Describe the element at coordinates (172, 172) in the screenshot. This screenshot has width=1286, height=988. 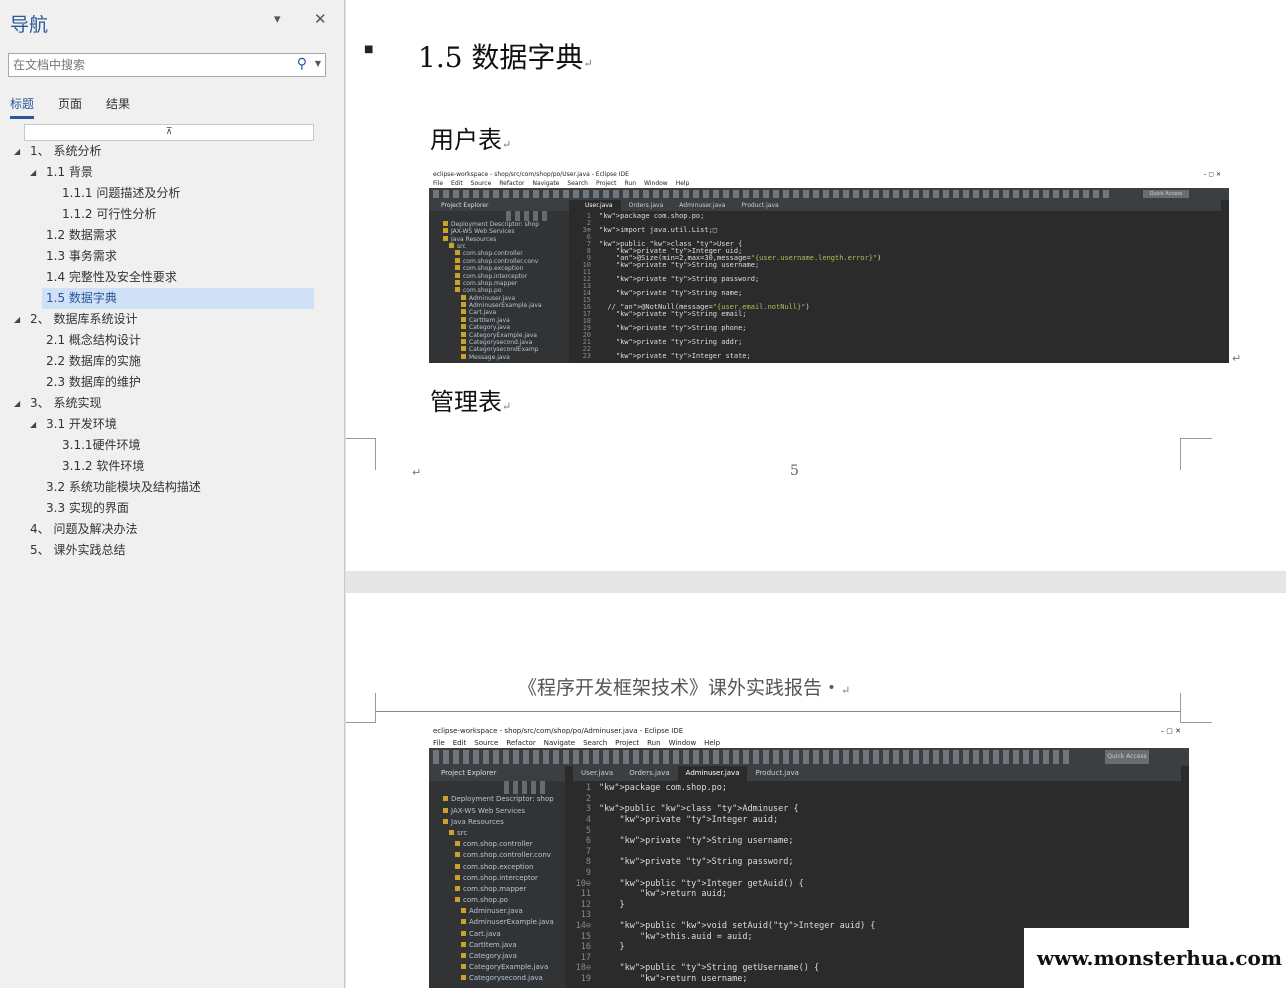
I see `nav-heading-item: ◢ 1.1 背景` at that location.